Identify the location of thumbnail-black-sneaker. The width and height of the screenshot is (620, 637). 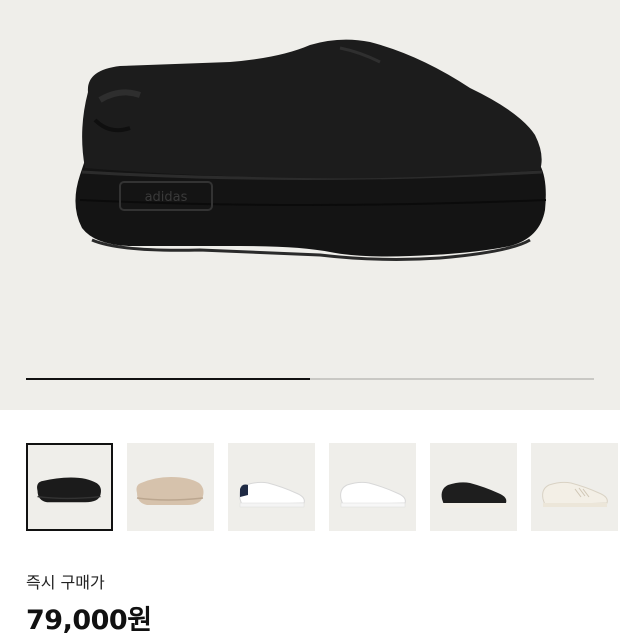
(473, 487).